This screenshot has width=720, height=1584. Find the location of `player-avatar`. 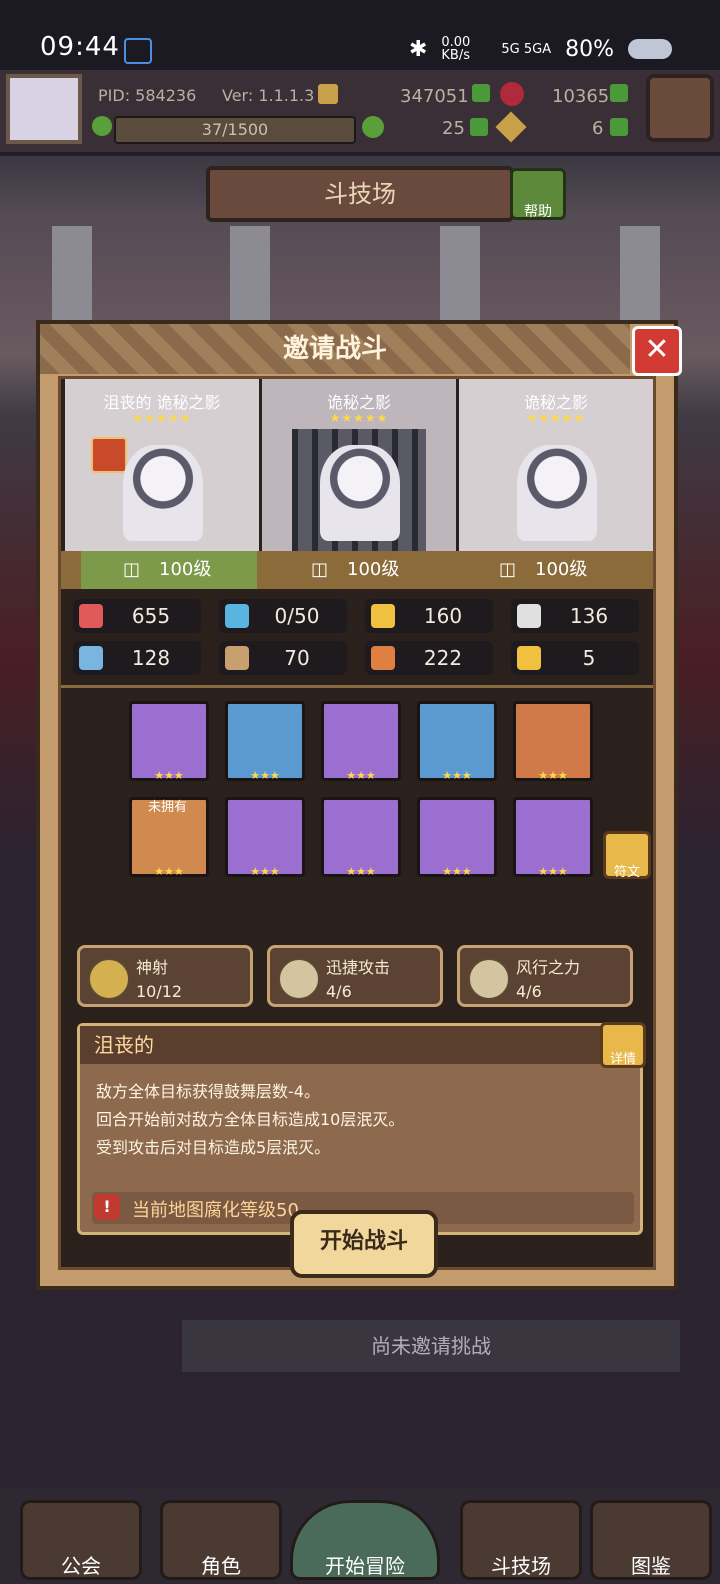

player-avatar is located at coordinates (44, 109).